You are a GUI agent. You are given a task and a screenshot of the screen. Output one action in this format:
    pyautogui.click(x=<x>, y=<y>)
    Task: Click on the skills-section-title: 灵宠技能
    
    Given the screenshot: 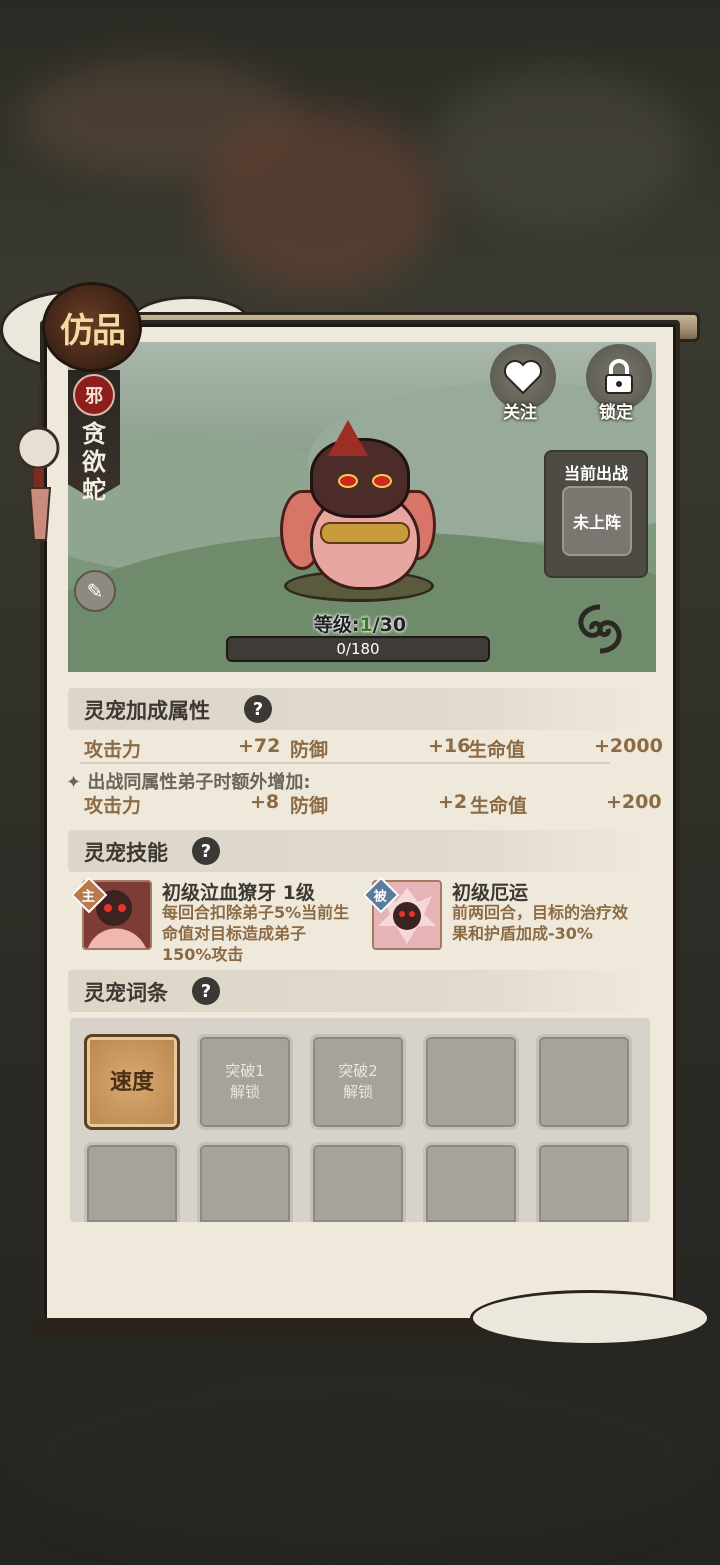 What is the action you would take?
    pyautogui.click(x=126, y=853)
    